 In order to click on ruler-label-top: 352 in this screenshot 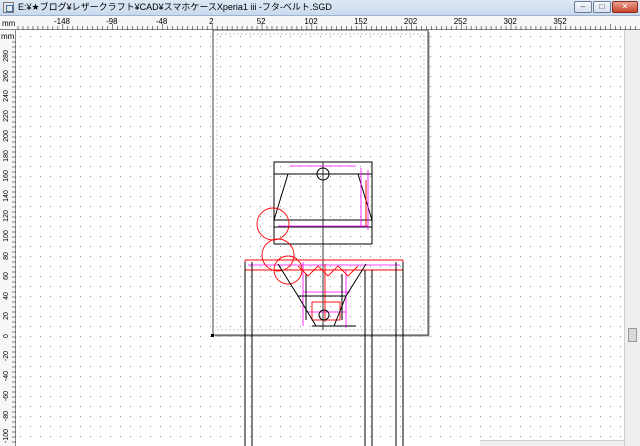, I will do `click(560, 21)`.